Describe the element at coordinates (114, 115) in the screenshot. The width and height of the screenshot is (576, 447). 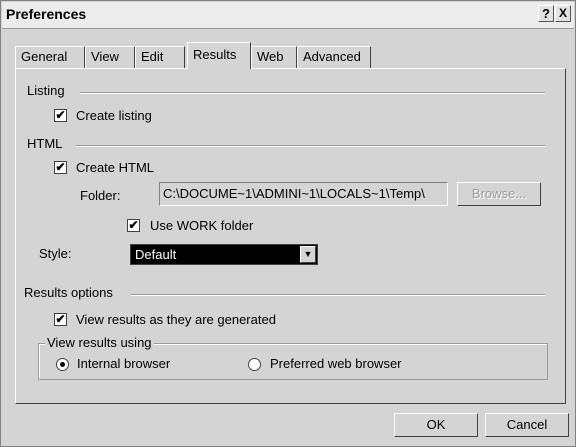
I see `create-listing-label: Create listing` at that location.